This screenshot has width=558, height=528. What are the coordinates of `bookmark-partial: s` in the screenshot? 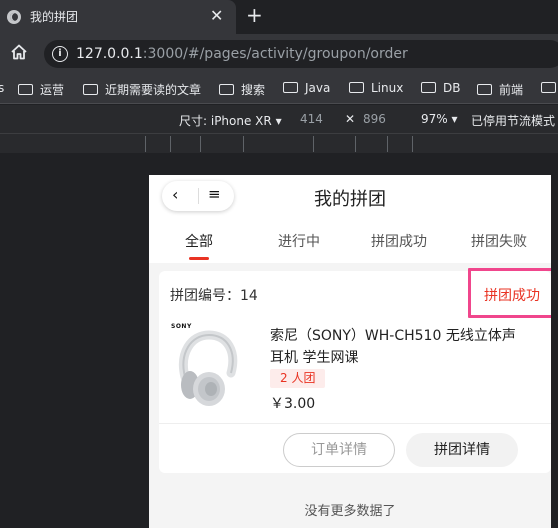 It's located at (2, 88).